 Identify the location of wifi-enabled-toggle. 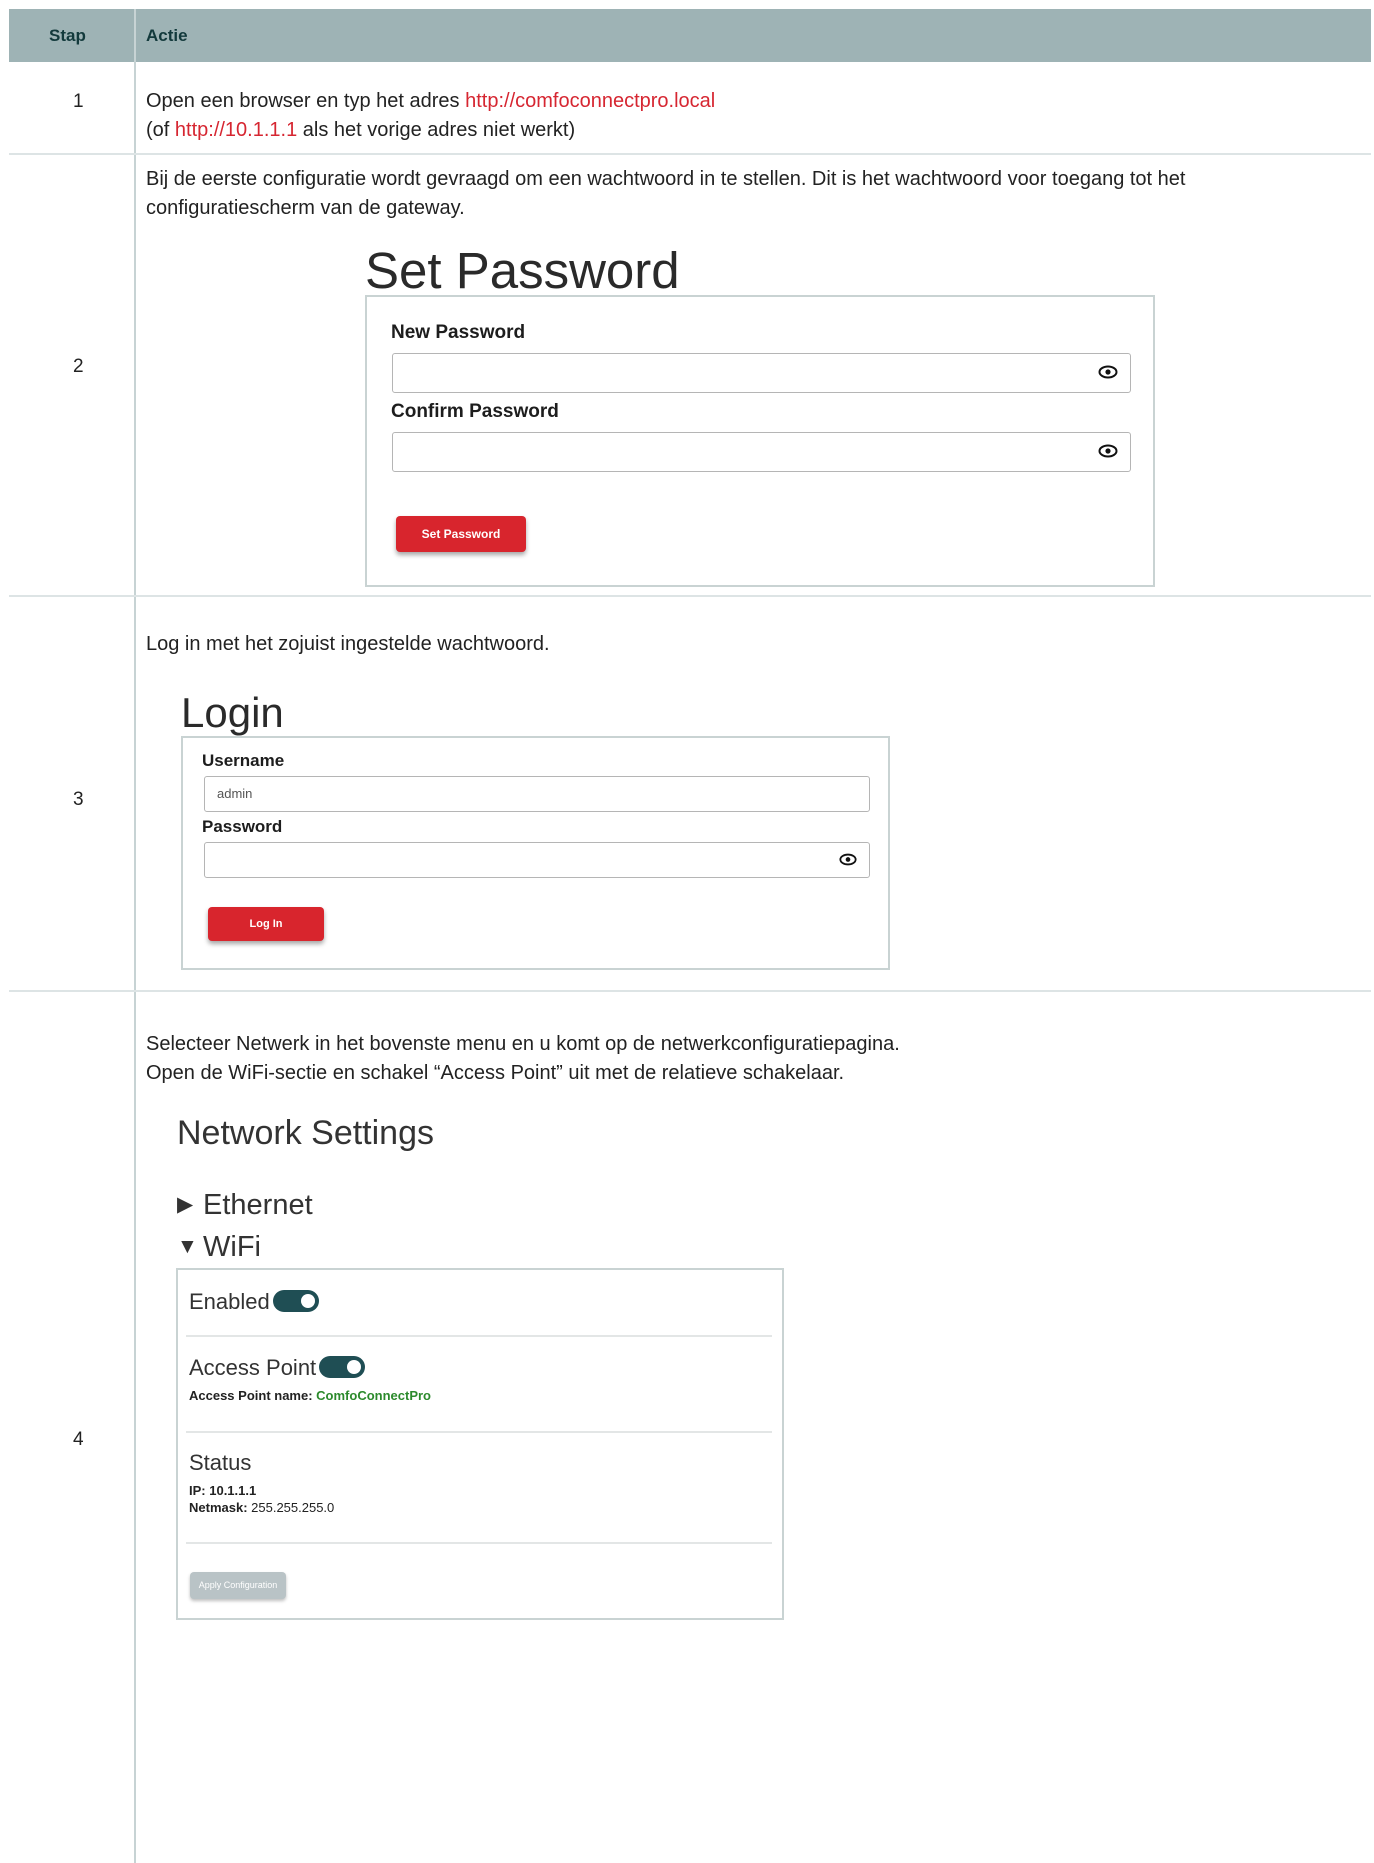
(295, 1301).